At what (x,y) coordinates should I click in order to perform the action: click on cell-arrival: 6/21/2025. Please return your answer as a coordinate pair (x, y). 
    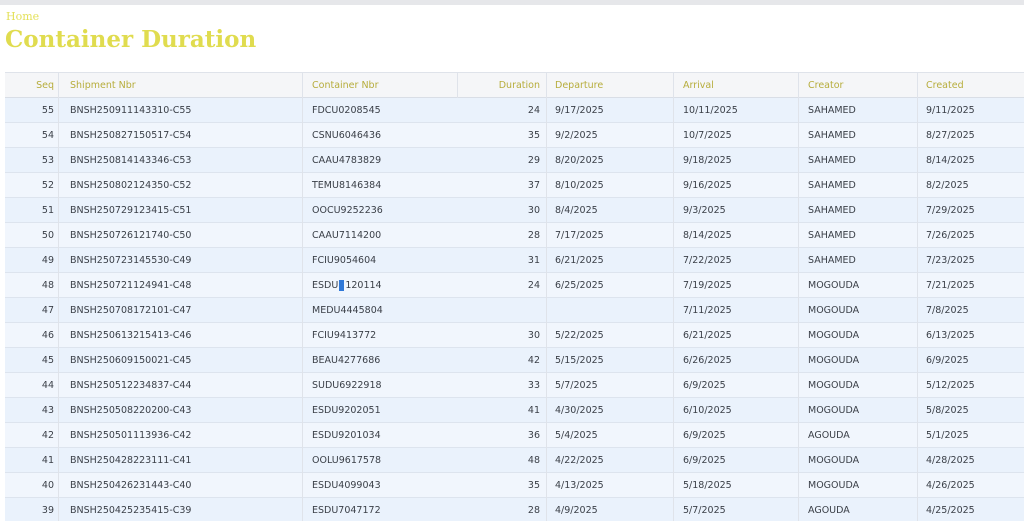
    Looking at the image, I should click on (735, 335).